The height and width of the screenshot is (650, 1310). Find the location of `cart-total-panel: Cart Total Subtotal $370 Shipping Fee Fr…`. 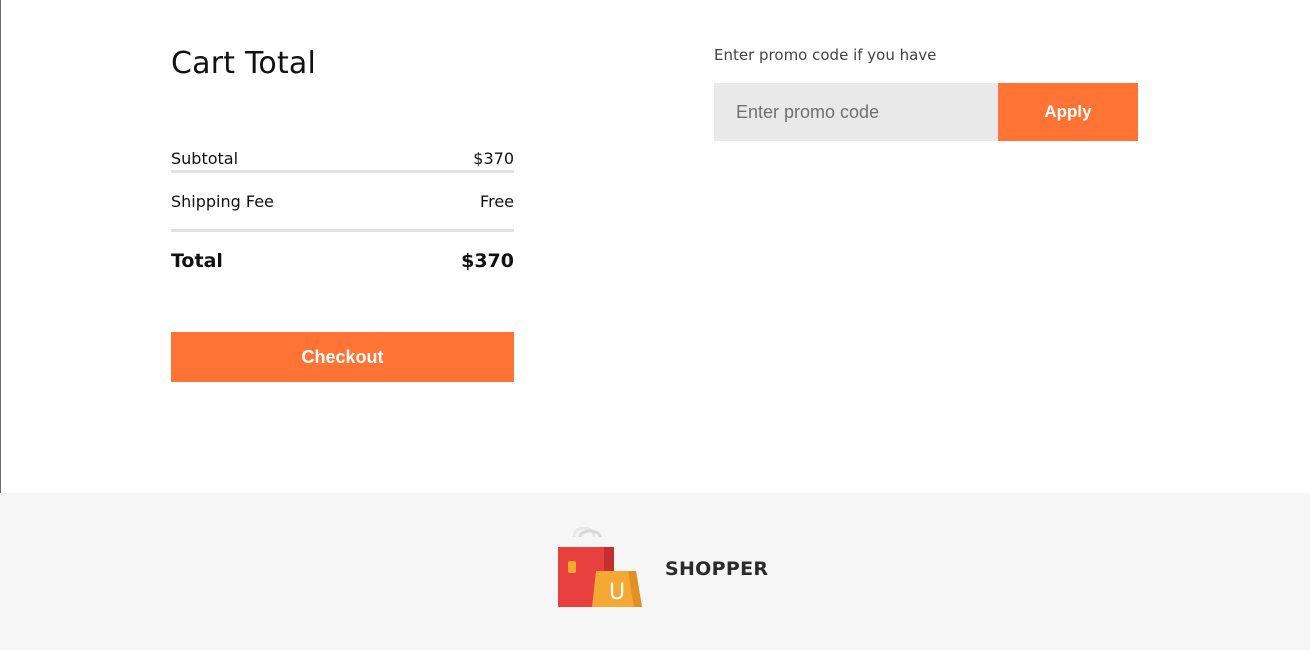

cart-total-panel: Cart Total Subtotal $370 Shipping Fee Fr… is located at coordinates (342, 213).